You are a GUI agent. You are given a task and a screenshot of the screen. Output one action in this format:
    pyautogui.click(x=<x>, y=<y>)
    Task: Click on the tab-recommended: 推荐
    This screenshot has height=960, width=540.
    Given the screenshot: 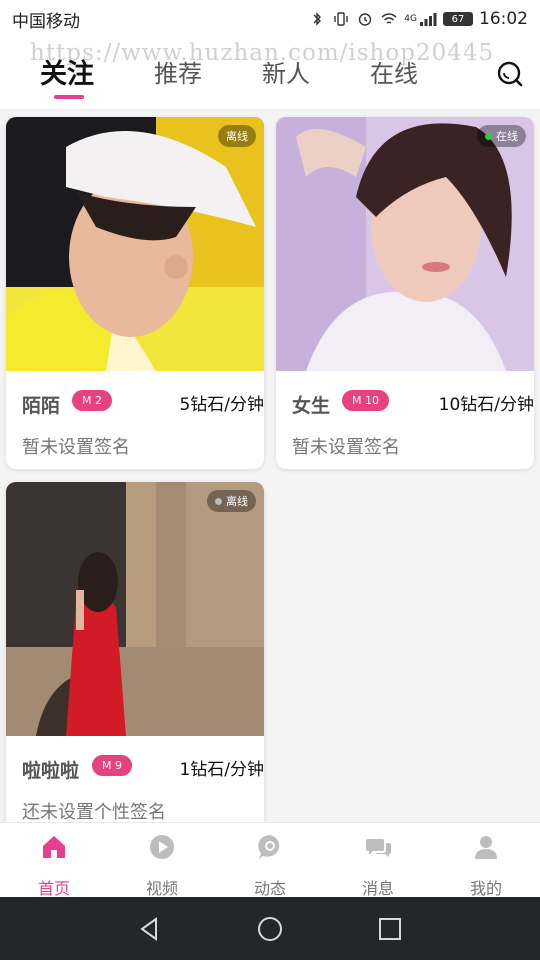 What is the action you would take?
    pyautogui.click(x=178, y=71)
    